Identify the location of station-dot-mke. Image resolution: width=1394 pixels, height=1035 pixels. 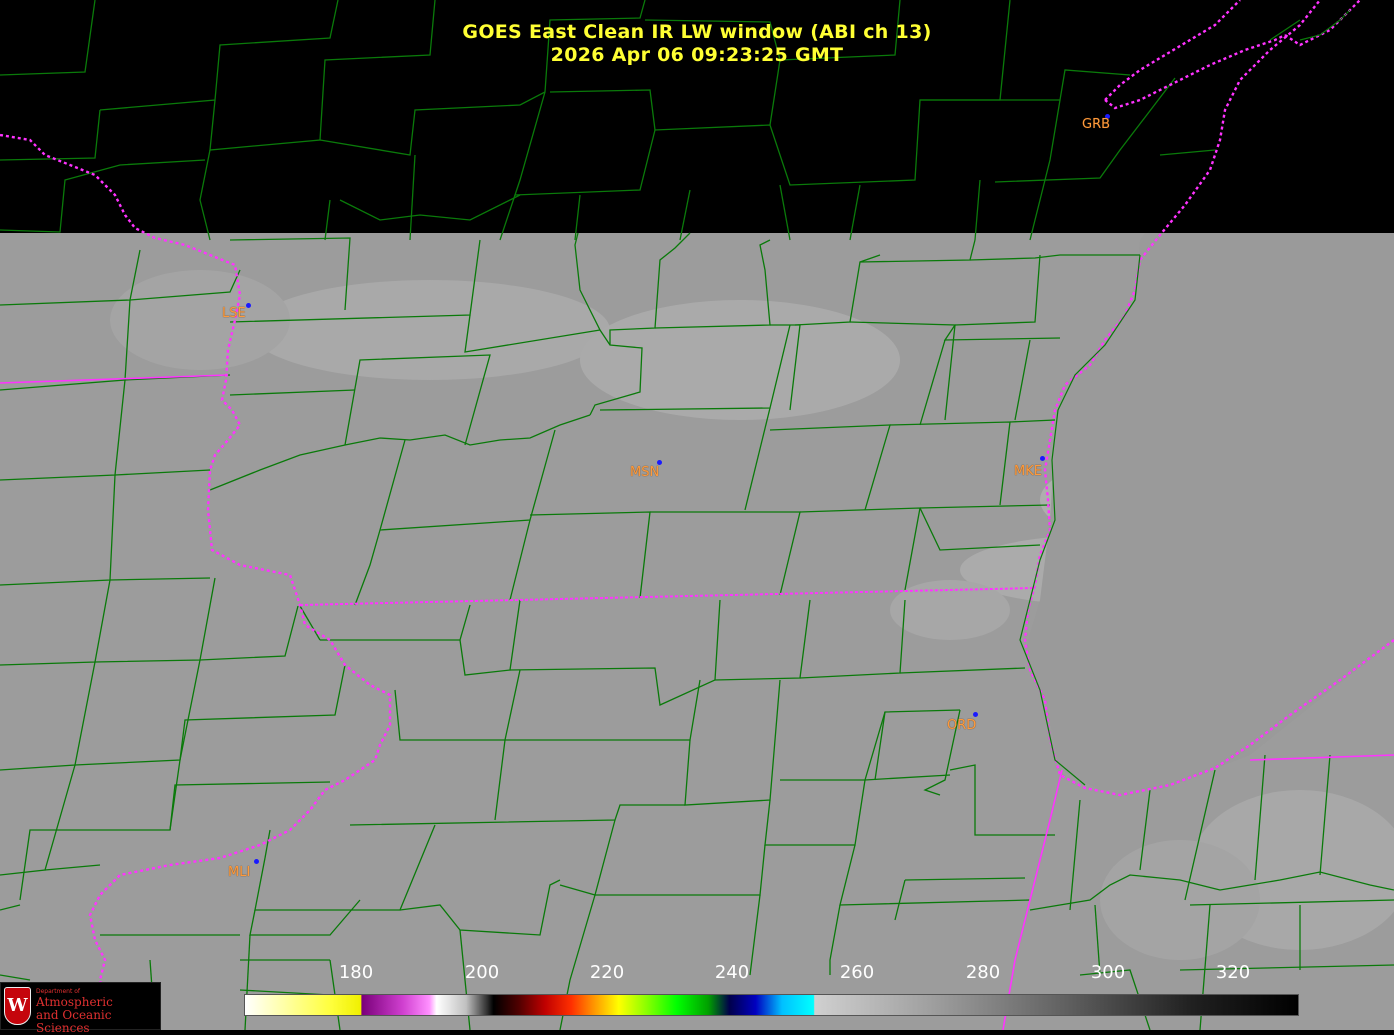
(1042, 458).